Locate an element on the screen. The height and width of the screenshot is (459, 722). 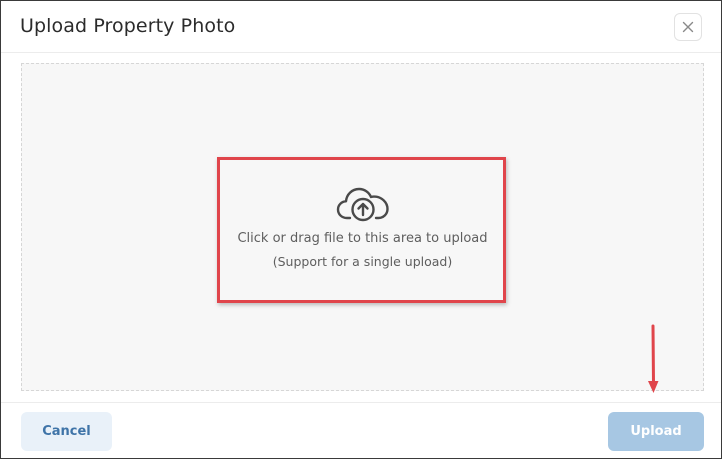
upload-button: Upload is located at coordinates (656, 431).